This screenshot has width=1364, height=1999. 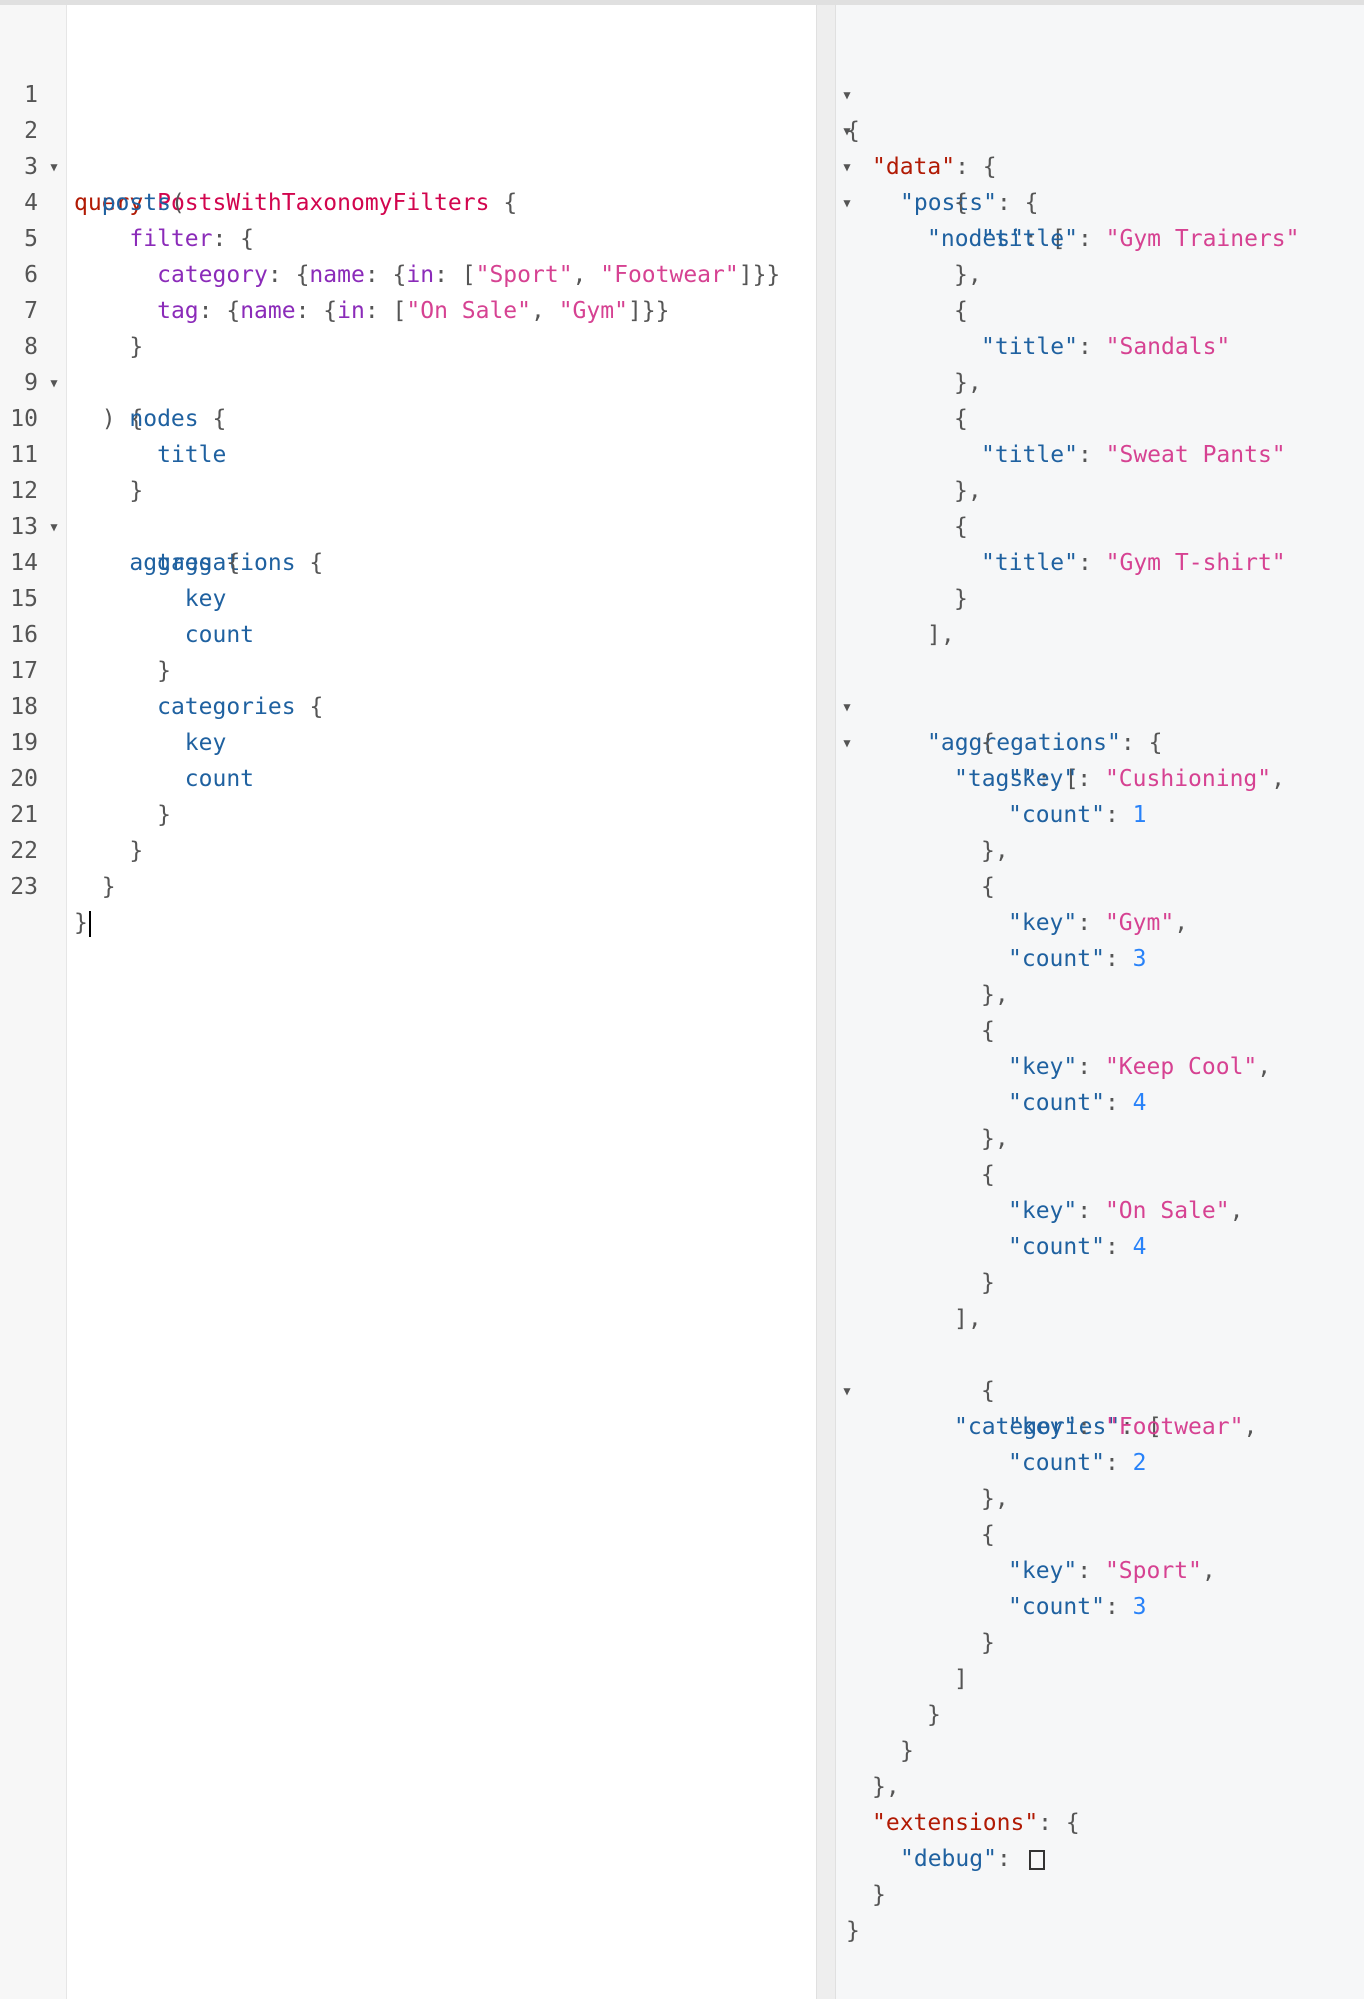 I want to click on editor-line: 12 ▼ aggregations {, so click(x=408, y=506).